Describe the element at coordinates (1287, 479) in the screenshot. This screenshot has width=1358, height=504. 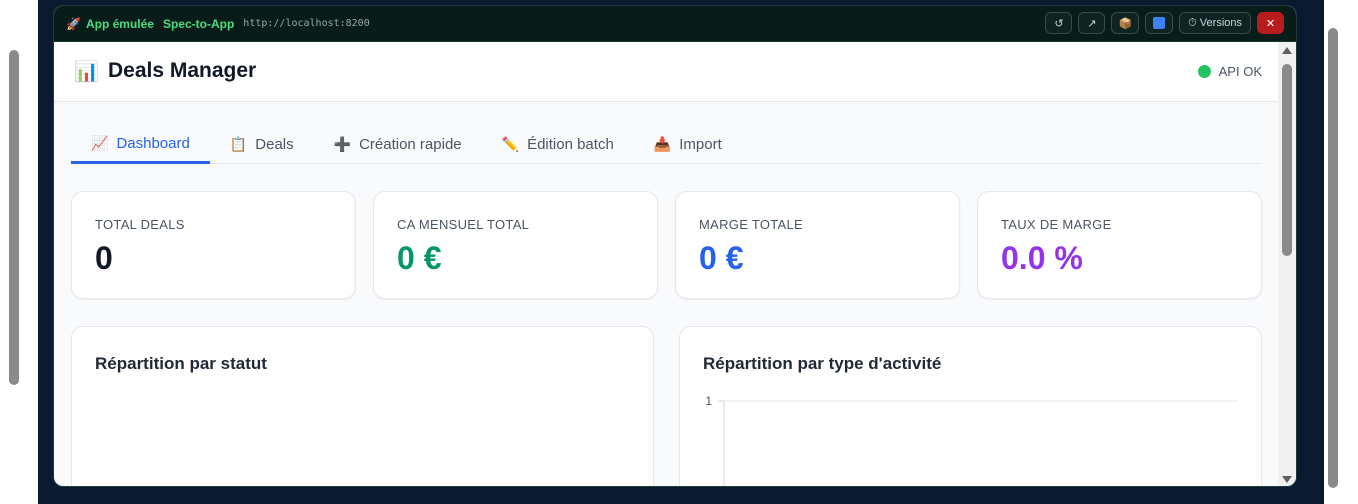
I see `scroll-down-arrow-icon` at that location.